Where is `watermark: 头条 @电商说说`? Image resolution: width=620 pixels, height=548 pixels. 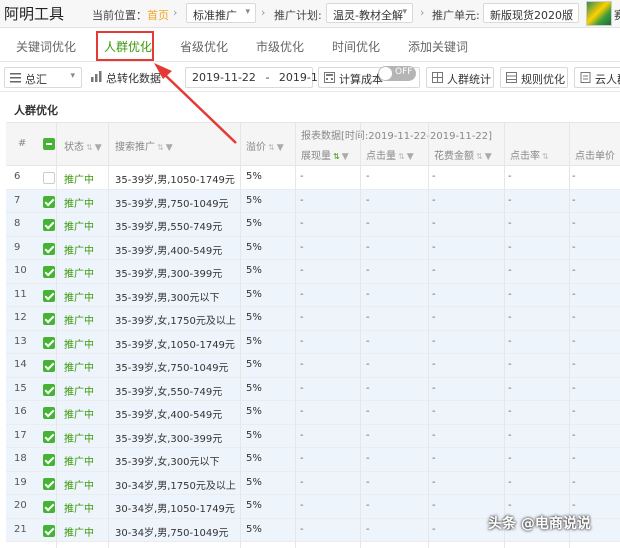
watermark: 头条 @电商说说 is located at coordinates (539, 524).